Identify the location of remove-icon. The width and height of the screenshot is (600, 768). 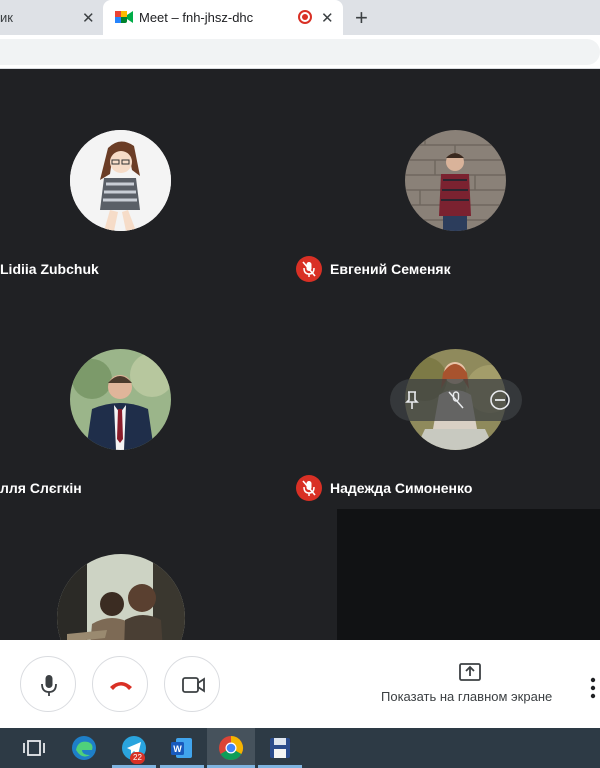
(500, 400).